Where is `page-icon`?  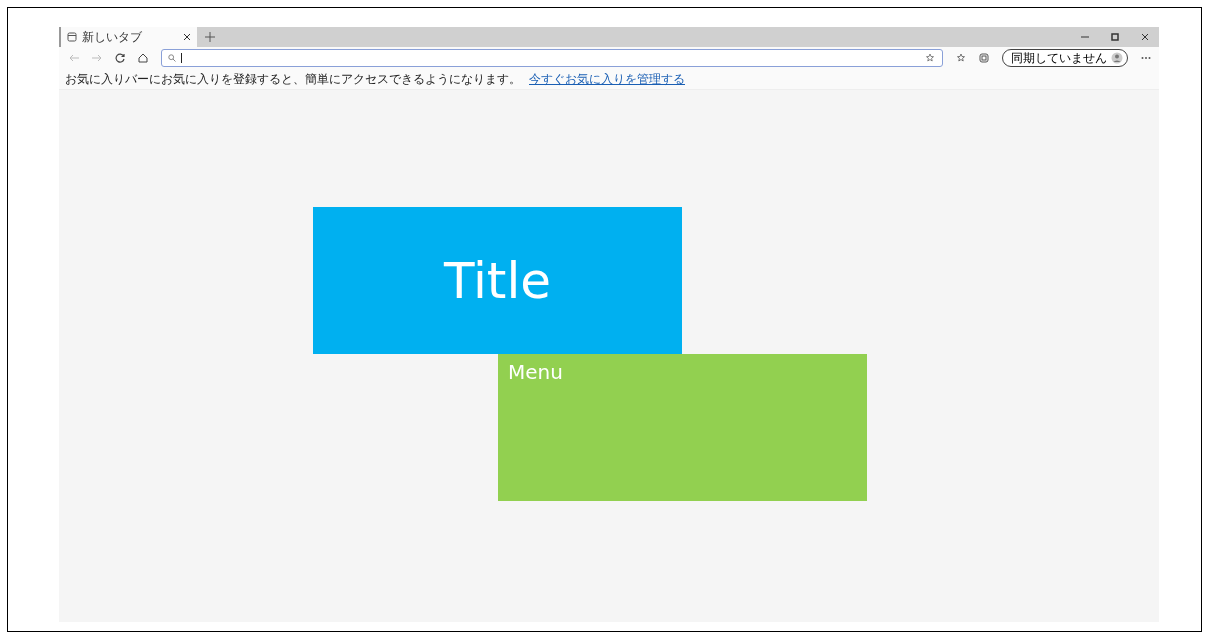
page-icon is located at coordinates (72, 37).